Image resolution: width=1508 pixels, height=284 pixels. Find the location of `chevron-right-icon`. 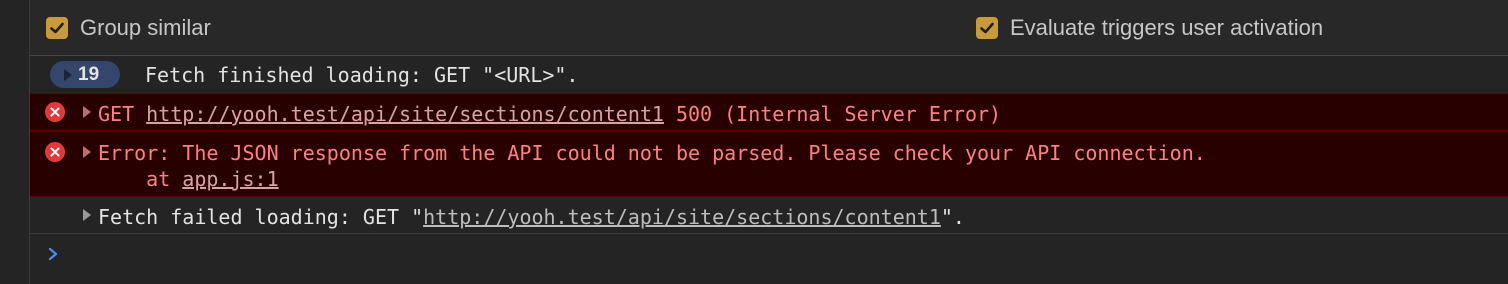

chevron-right-icon is located at coordinates (53, 254).